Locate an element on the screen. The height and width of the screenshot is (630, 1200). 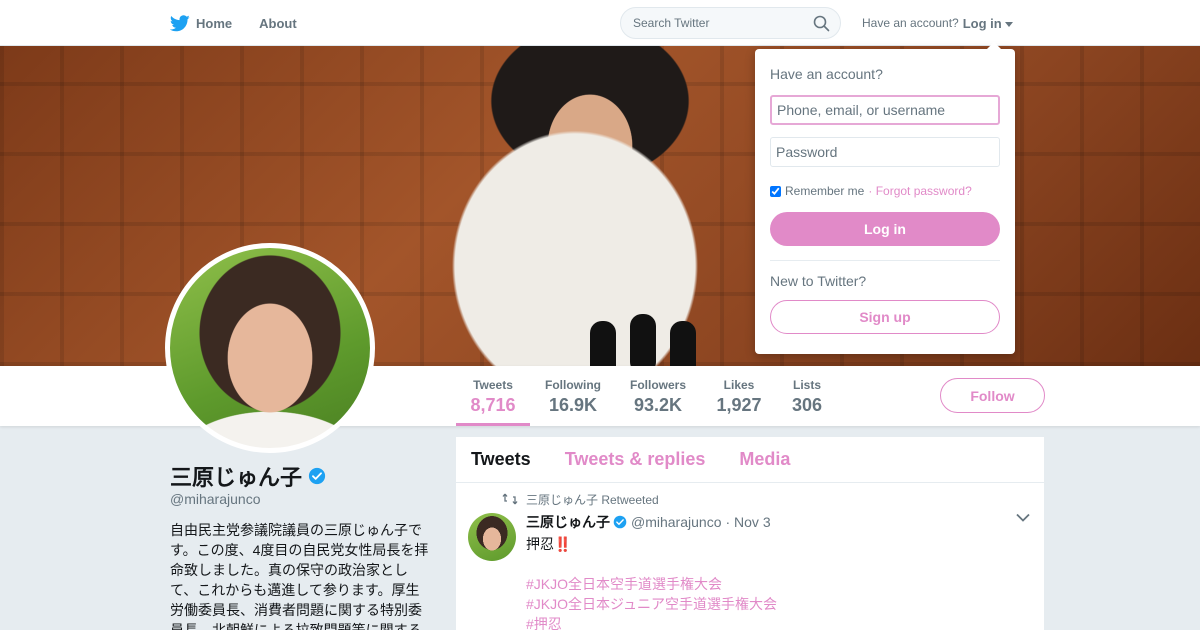
account-menu: Have an account? Log in is located at coordinates (937, 23).